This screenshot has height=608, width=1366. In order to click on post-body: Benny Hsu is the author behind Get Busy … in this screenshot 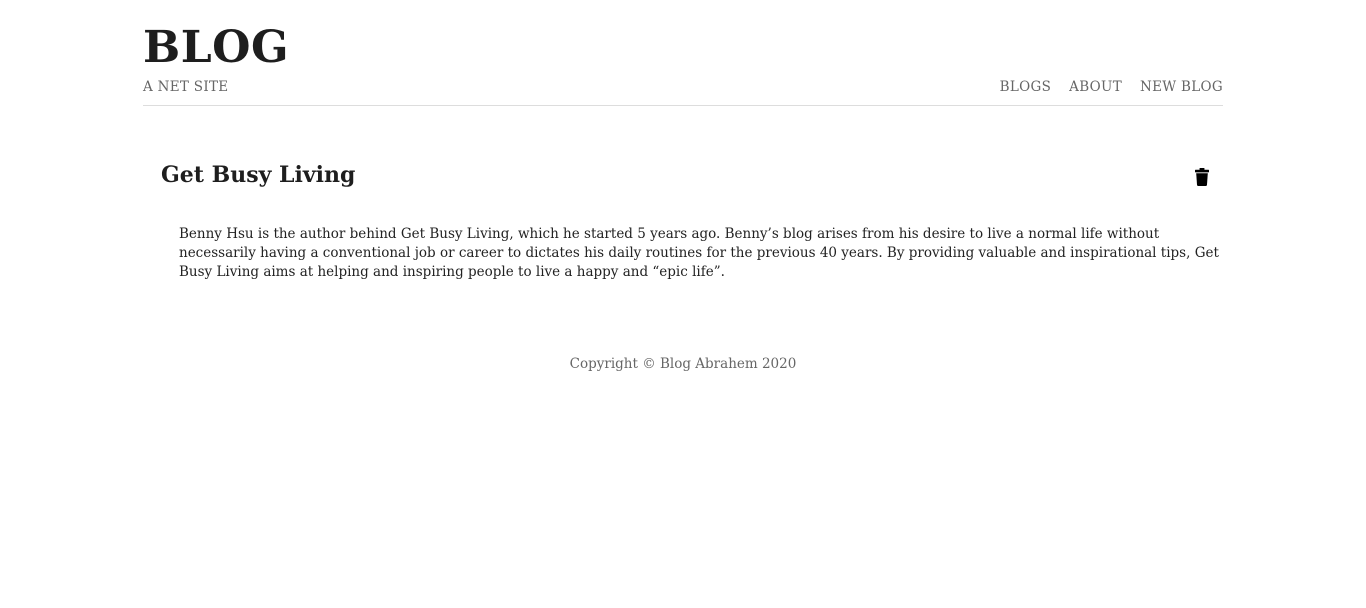, I will do `click(699, 253)`.